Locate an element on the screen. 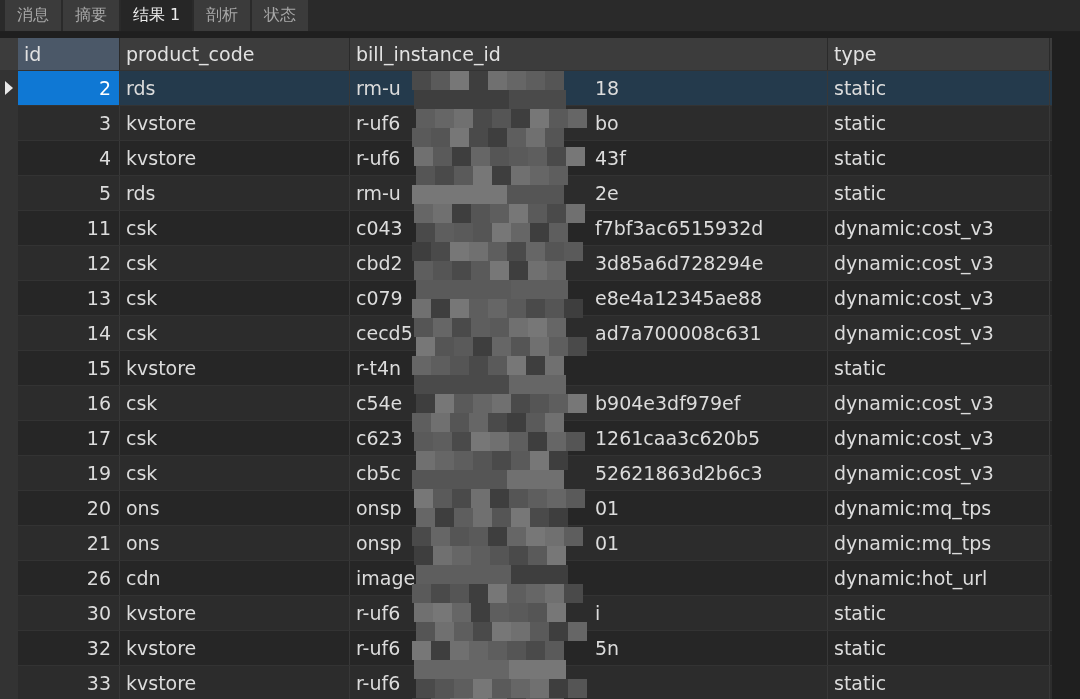 Image resolution: width=1080 pixels, height=699 pixels. table-cell-text: ad7a700008c631 is located at coordinates (679, 333).